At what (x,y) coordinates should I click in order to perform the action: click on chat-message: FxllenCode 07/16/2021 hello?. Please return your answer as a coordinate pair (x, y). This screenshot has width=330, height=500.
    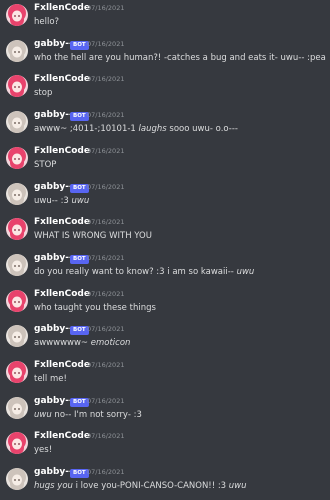
    Looking at the image, I should click on (165, 20).